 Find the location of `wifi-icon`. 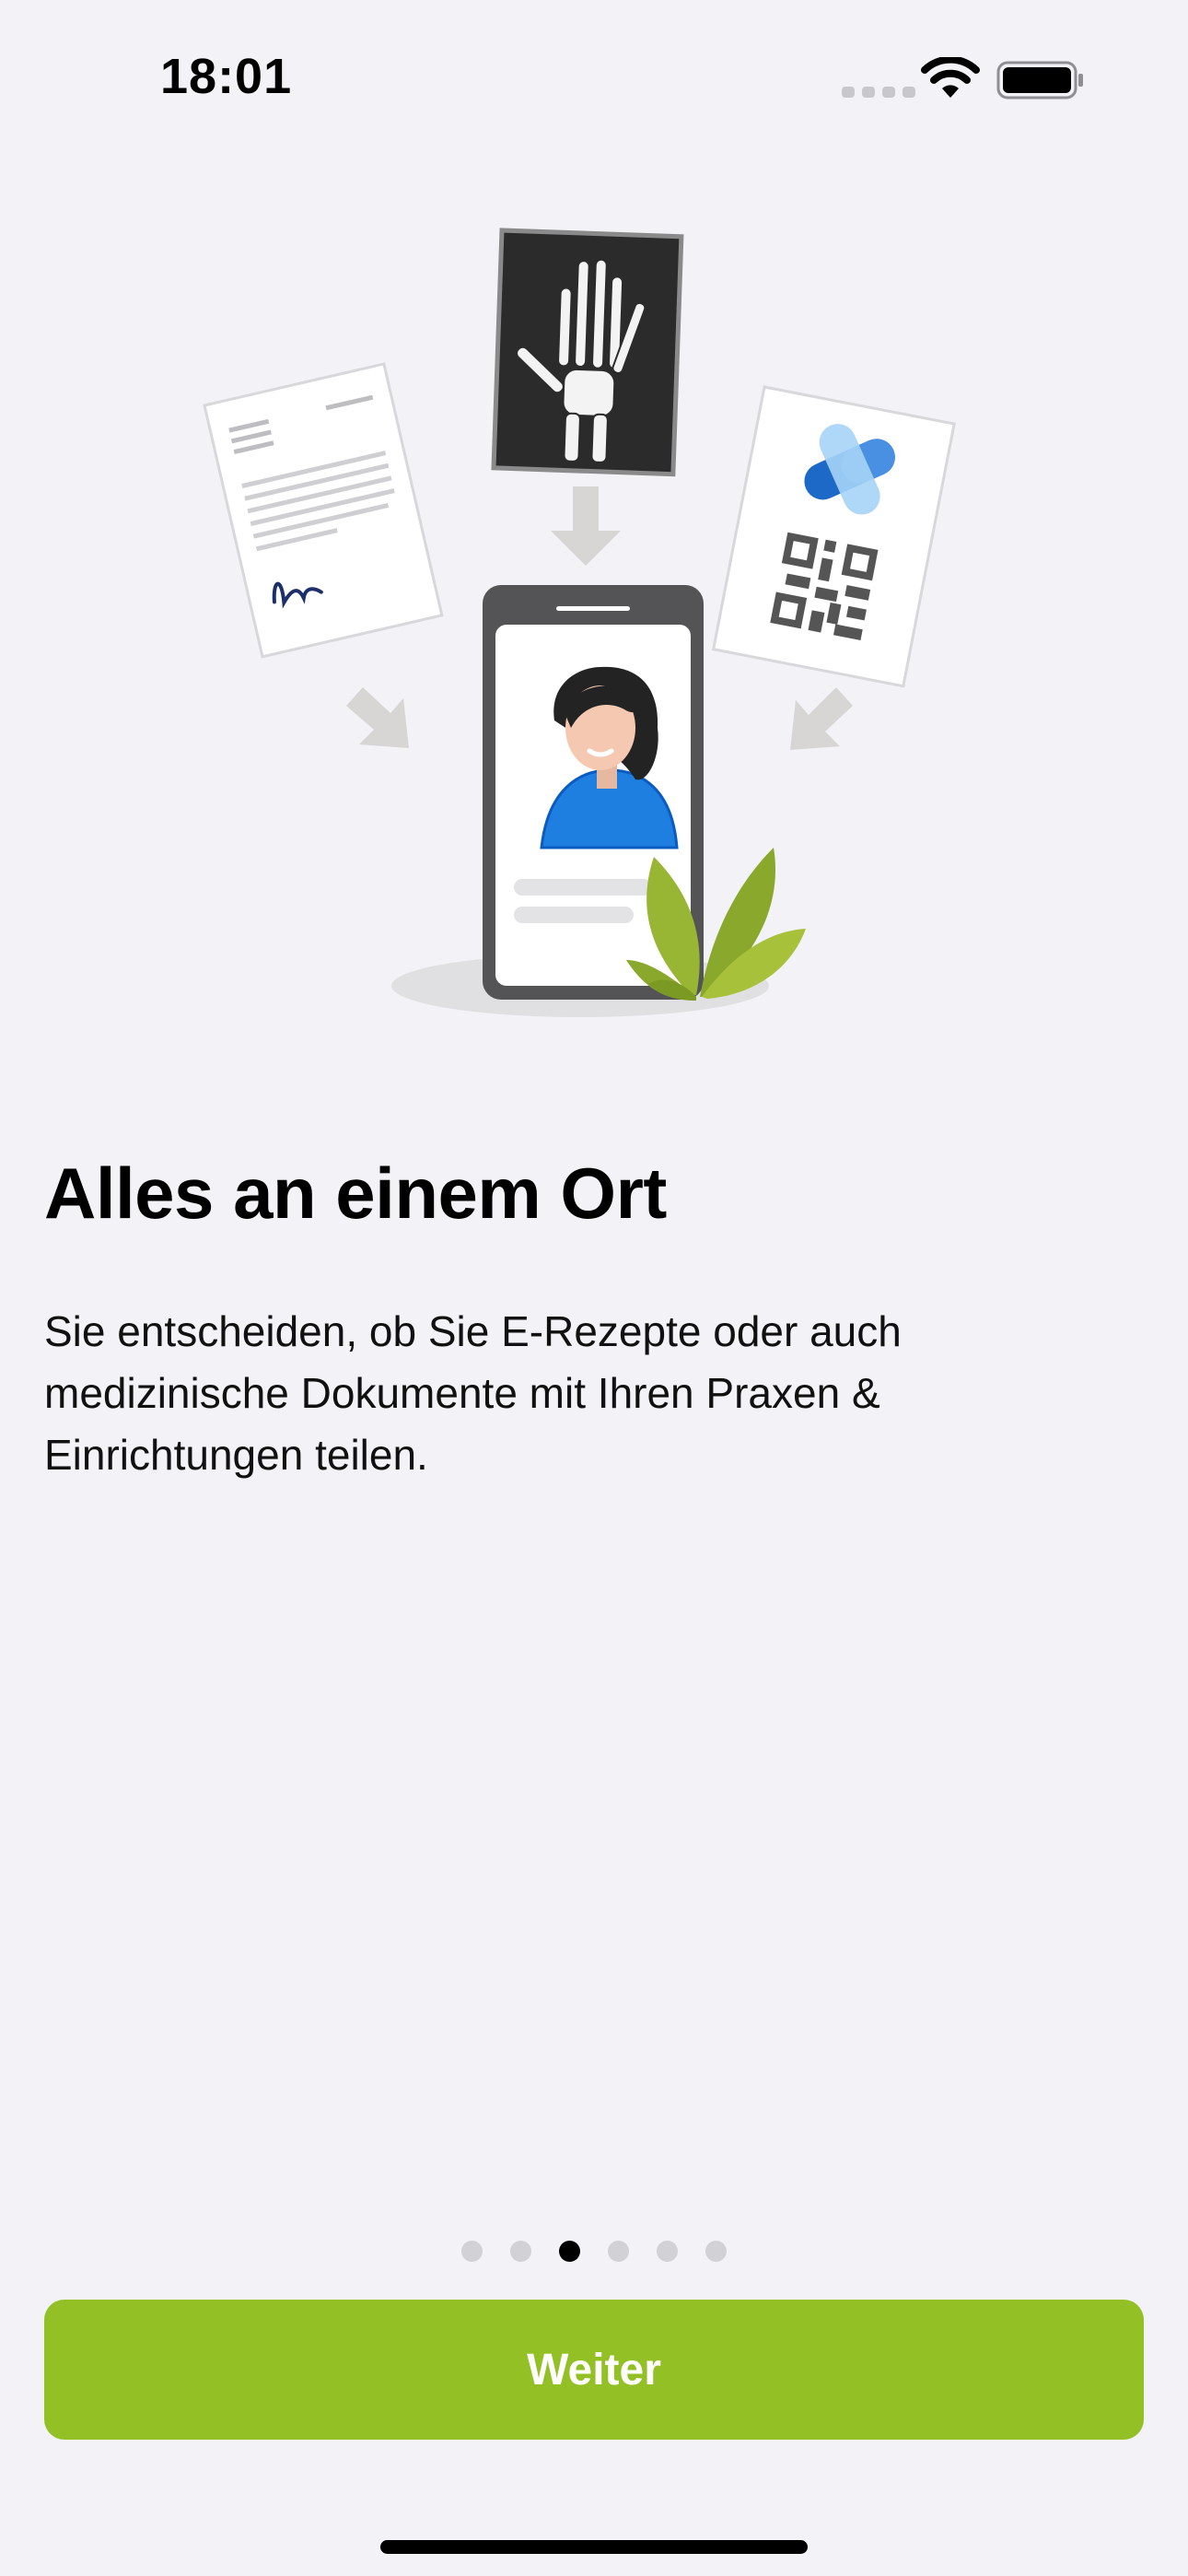

wifi-icon is located at coordinates (951, 77).